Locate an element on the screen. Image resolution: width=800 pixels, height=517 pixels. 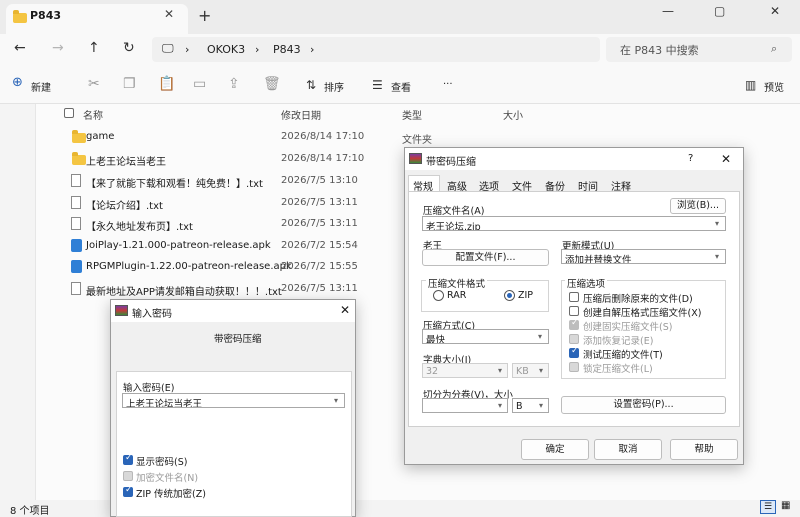
zip-legacy-checkbox is located at coordinates (128, 491).